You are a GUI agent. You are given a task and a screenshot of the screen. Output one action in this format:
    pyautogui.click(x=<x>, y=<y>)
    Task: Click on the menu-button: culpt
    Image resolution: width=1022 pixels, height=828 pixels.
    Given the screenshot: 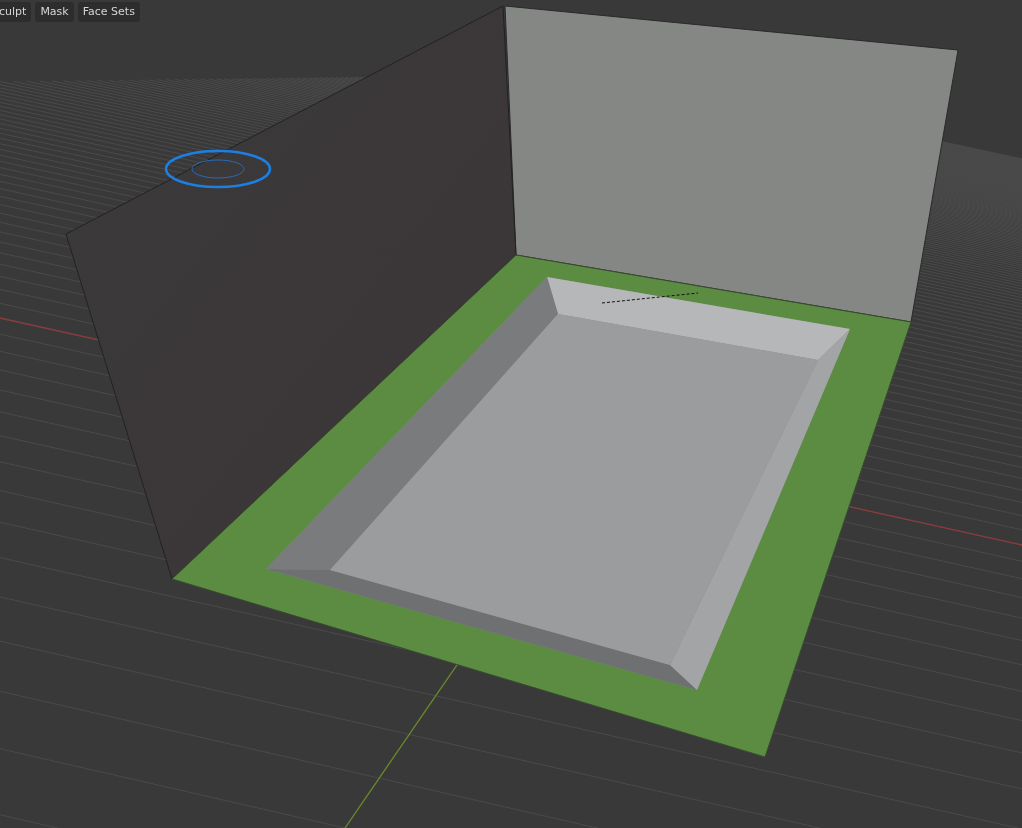 What is the action you would take?
    pyautogui.click(x=16, y=12)
    